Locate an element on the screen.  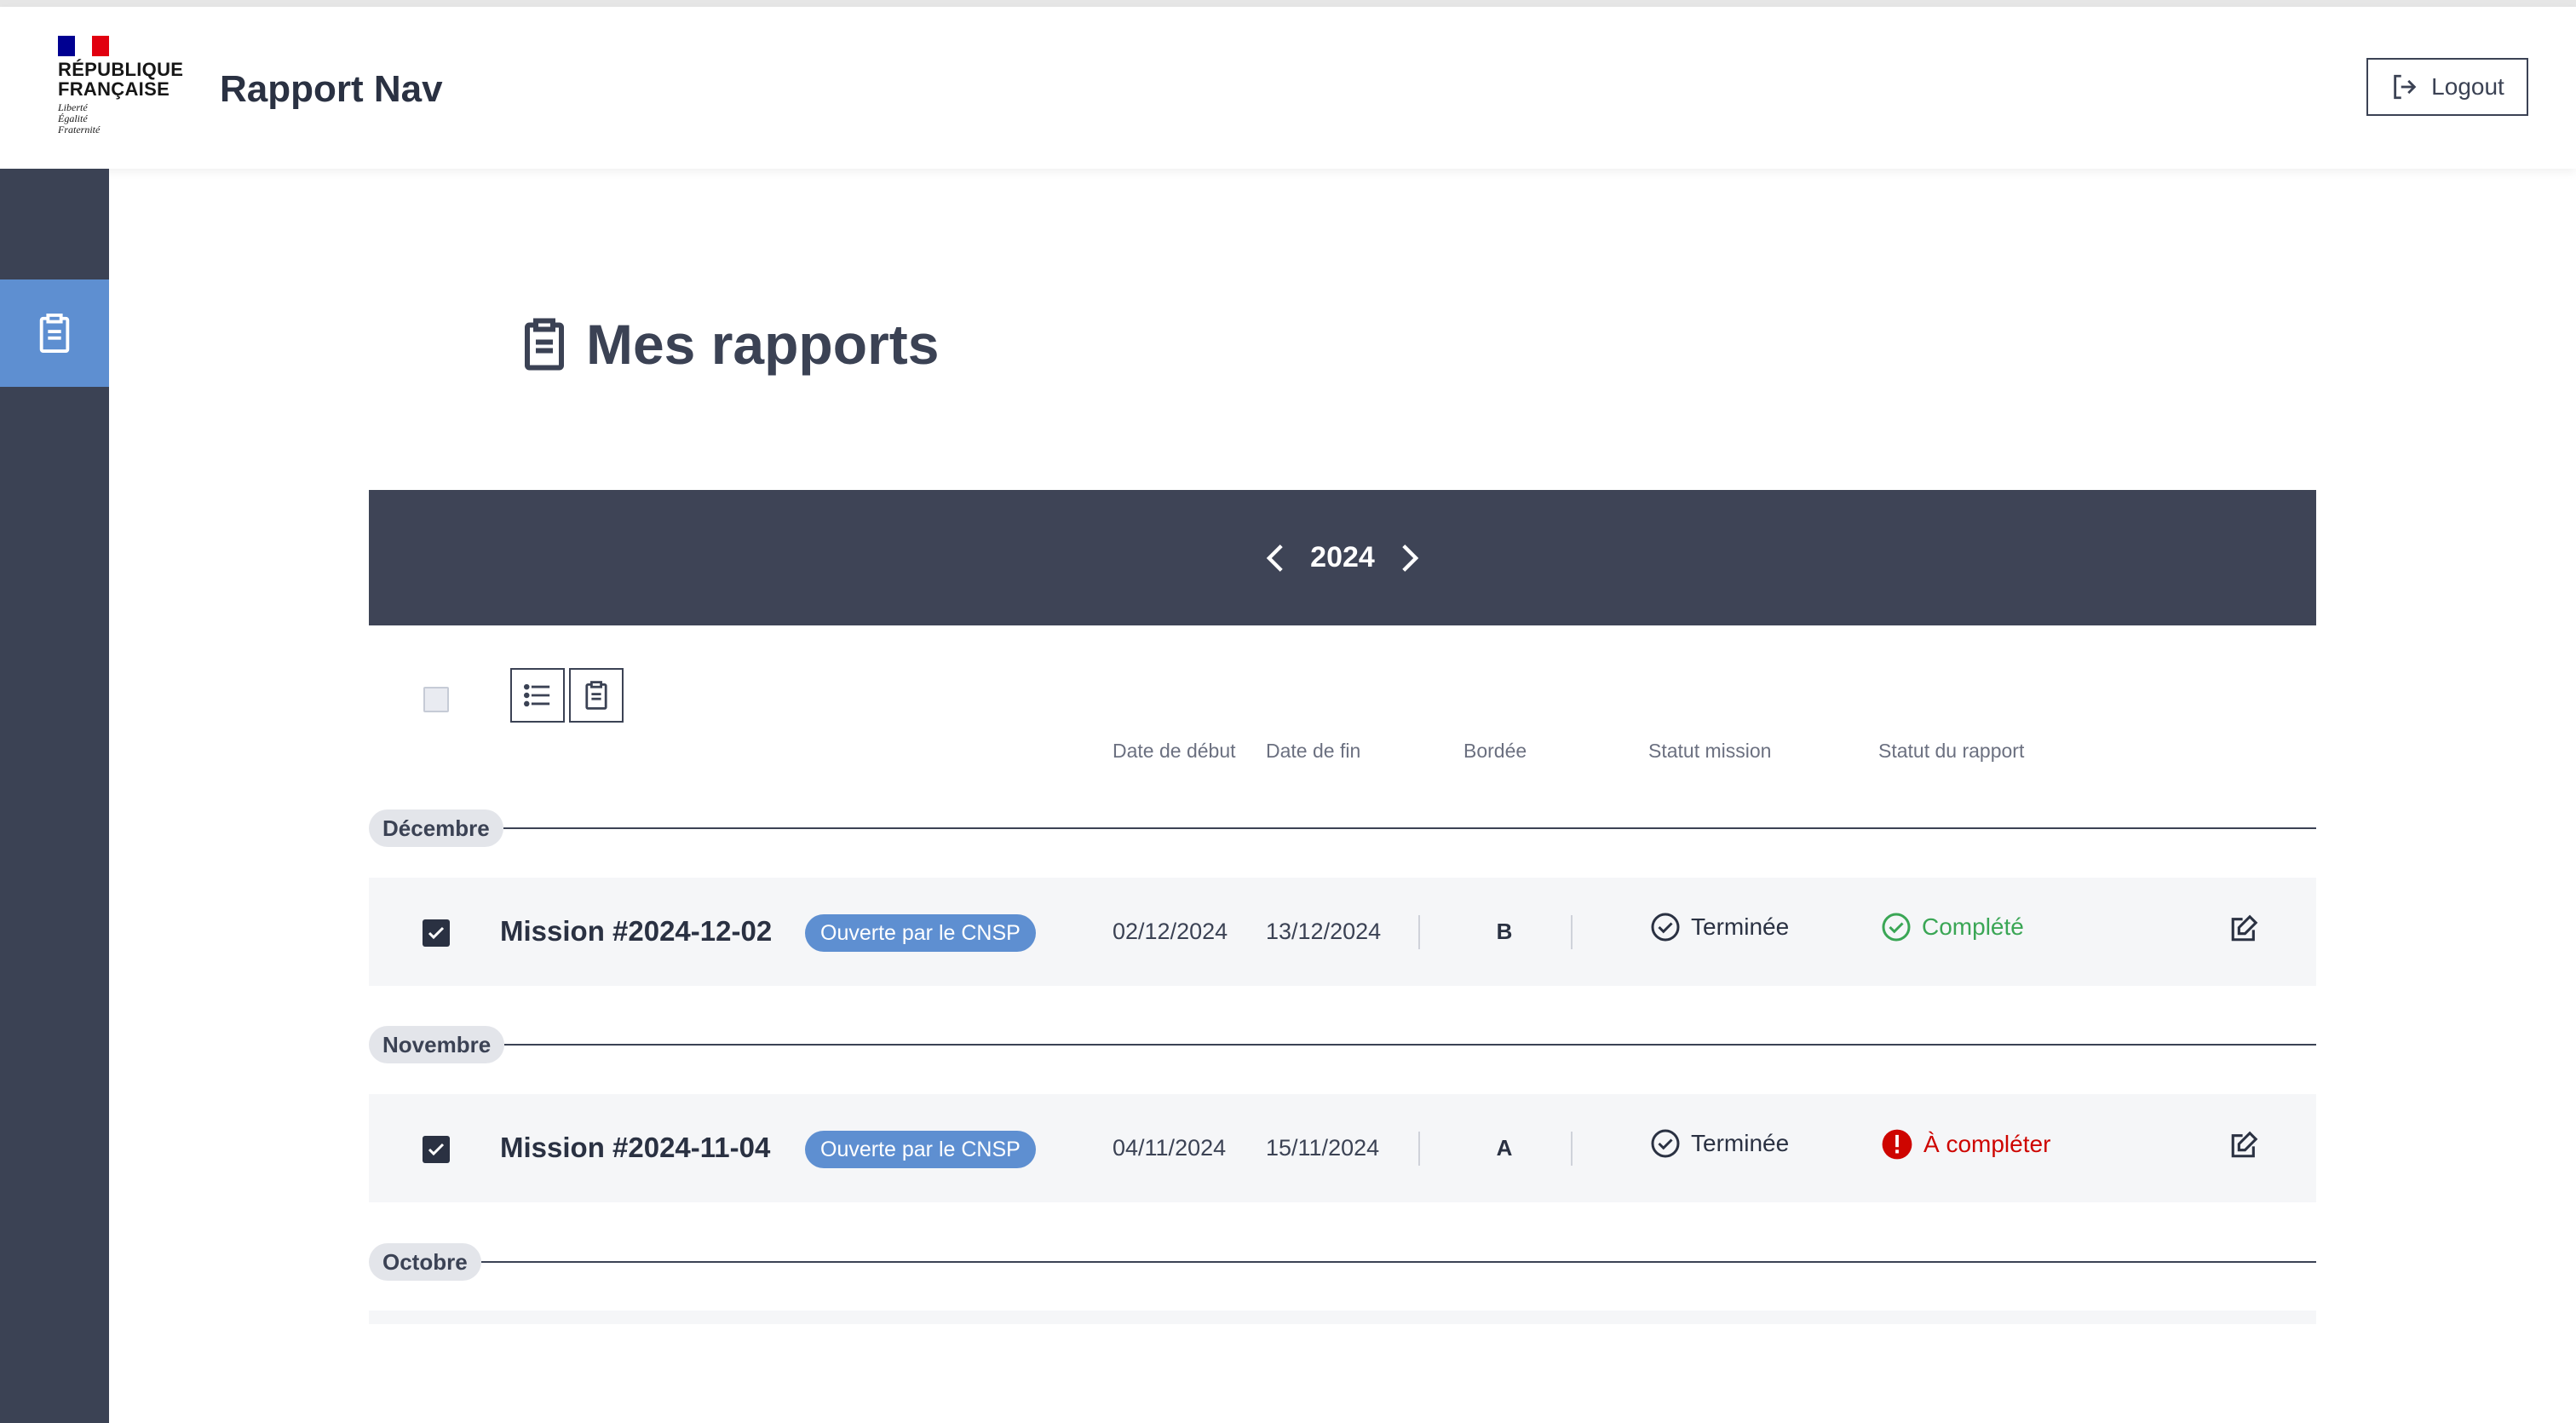
top-border is located at coordinates (1288, 3).